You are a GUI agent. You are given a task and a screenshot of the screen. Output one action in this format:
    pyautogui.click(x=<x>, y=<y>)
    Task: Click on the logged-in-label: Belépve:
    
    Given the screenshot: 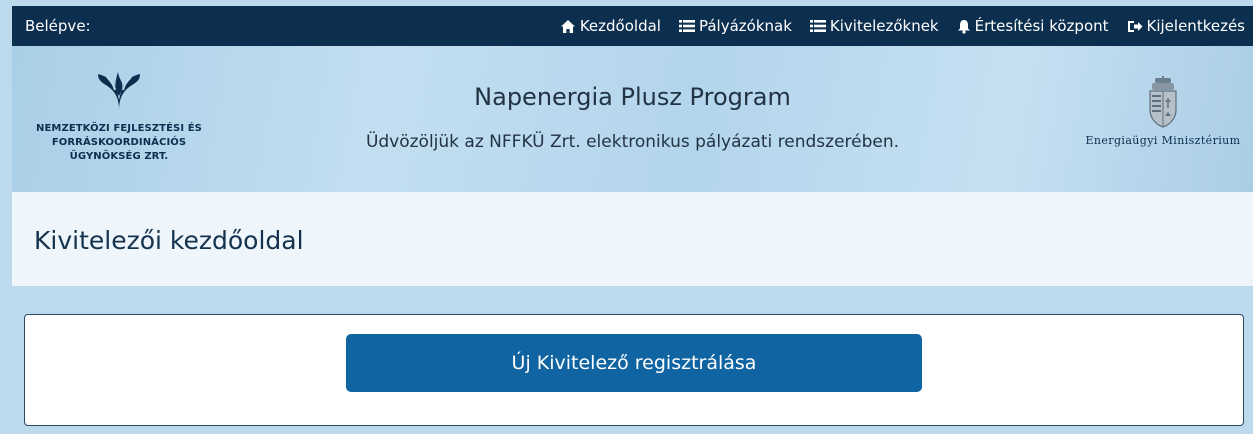 What is the action you would take?
    pyautogui.click(x=58, y=26)
    